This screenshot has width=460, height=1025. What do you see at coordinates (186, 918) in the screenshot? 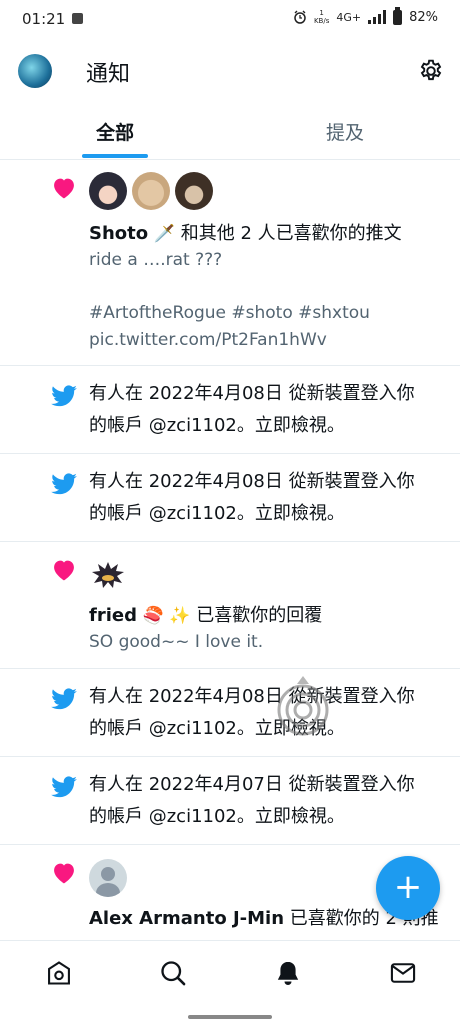
I see `user-name: Alex Armanto J-Min` at bounding box center [186, 918].